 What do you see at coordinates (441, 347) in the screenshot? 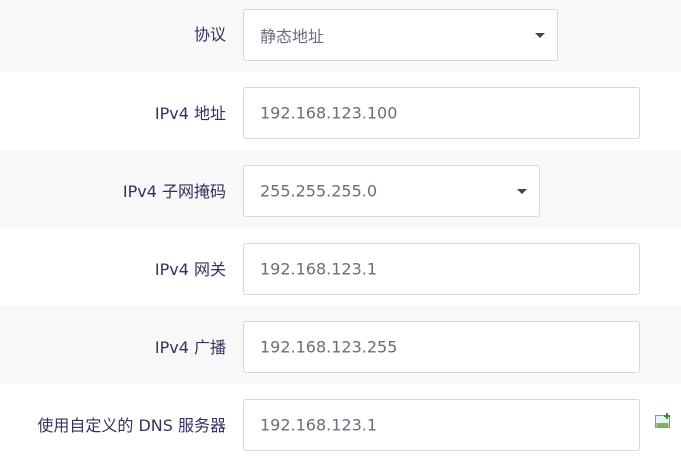
I see `ipv4-broadcast-input: 192.168.123.255` at bounding box center [441, 347].